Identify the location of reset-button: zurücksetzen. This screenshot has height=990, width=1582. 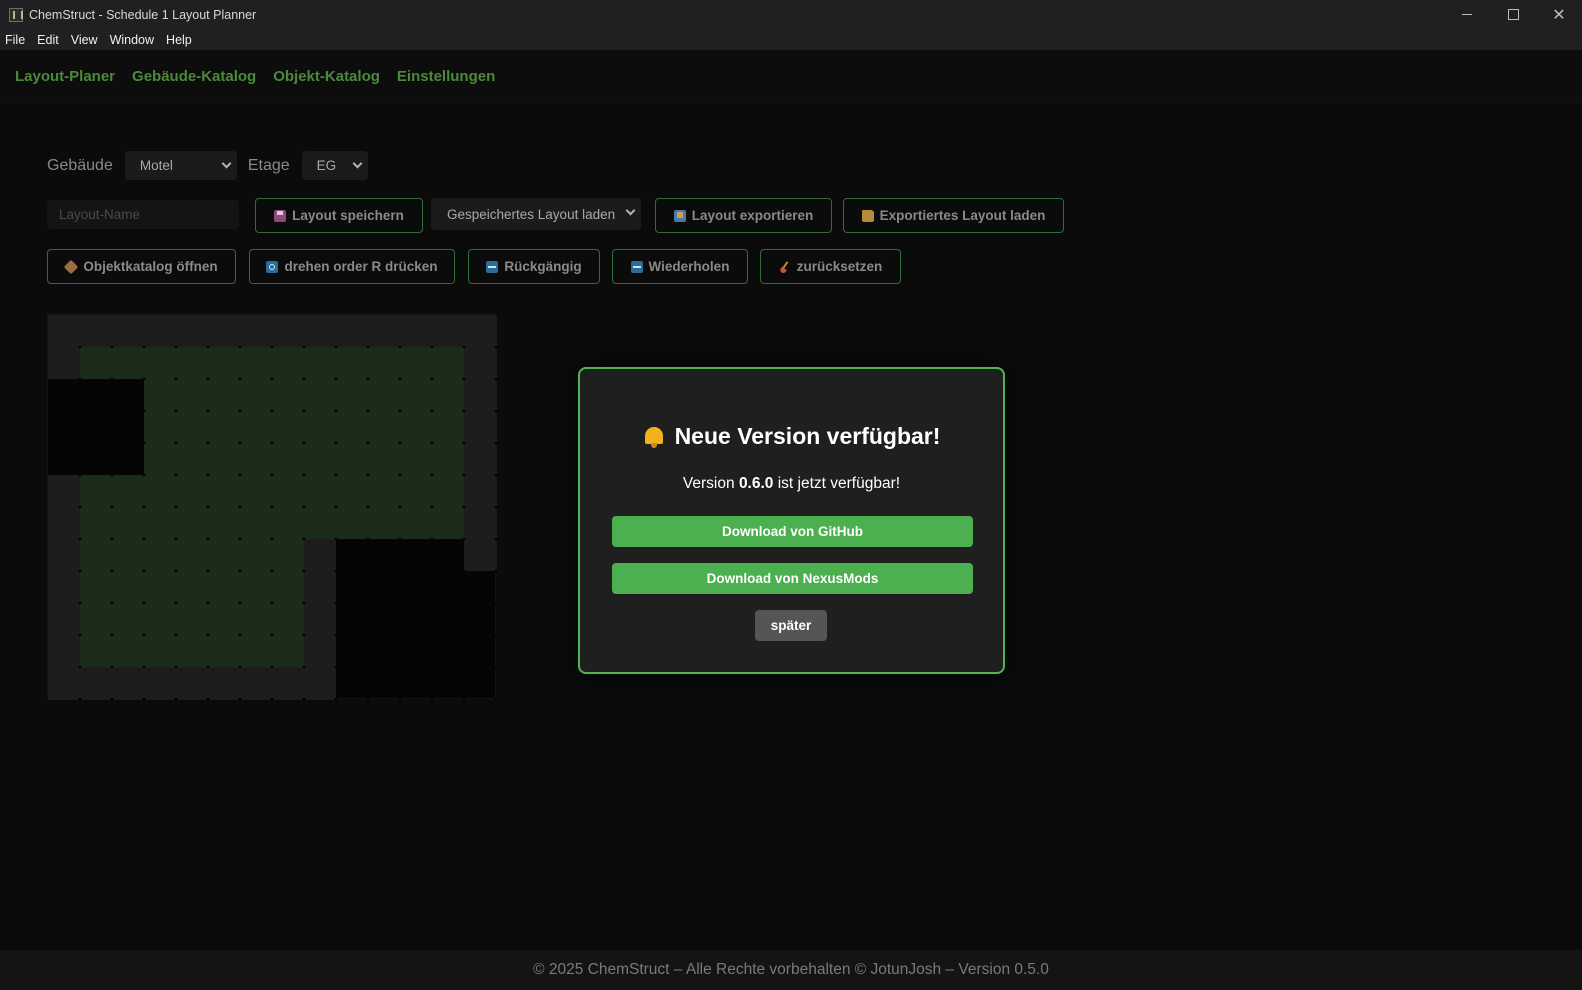
(830, 266).